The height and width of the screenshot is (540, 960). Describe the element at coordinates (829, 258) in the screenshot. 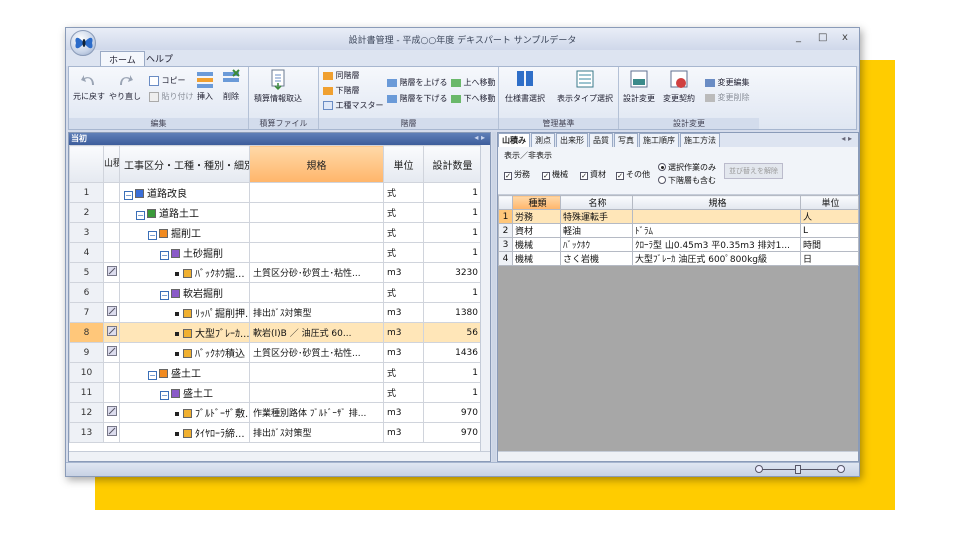

I see `resource-unit: 日` at that location.